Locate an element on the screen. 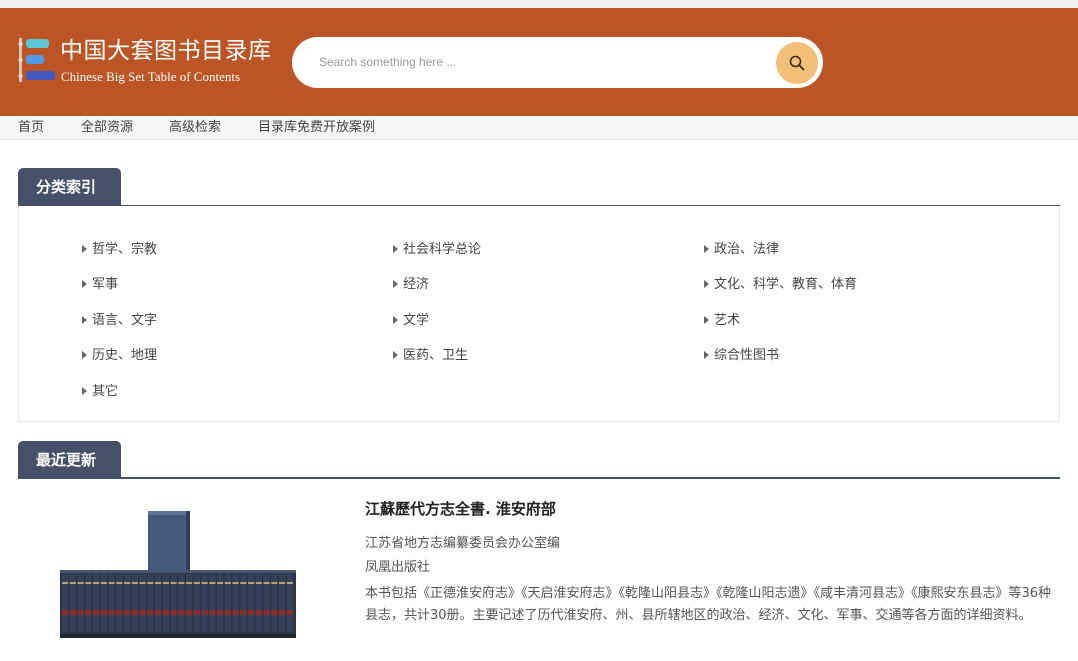 The image size is (1078, 661). category-item: 语言、文字 is located at coordinates (119, 321).